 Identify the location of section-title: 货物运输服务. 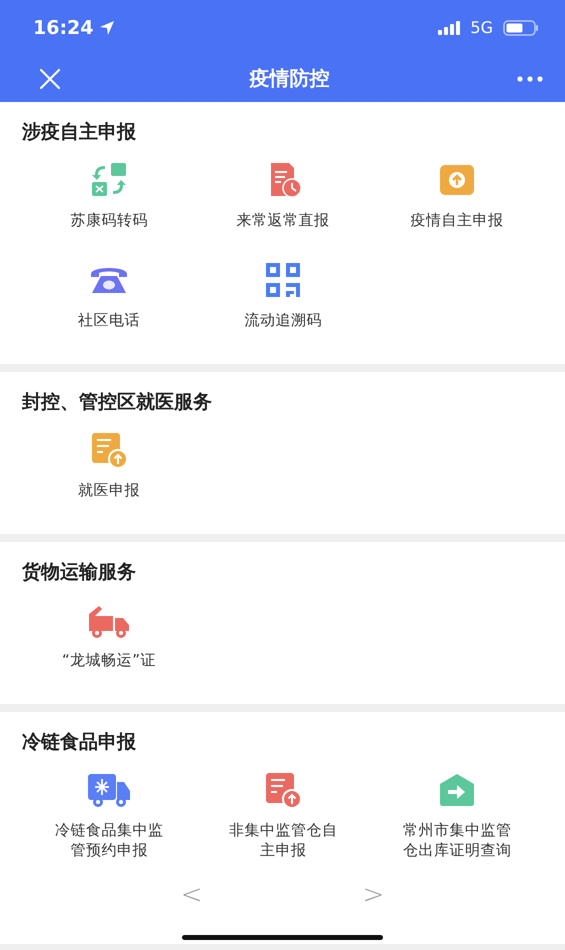
(79, 572).